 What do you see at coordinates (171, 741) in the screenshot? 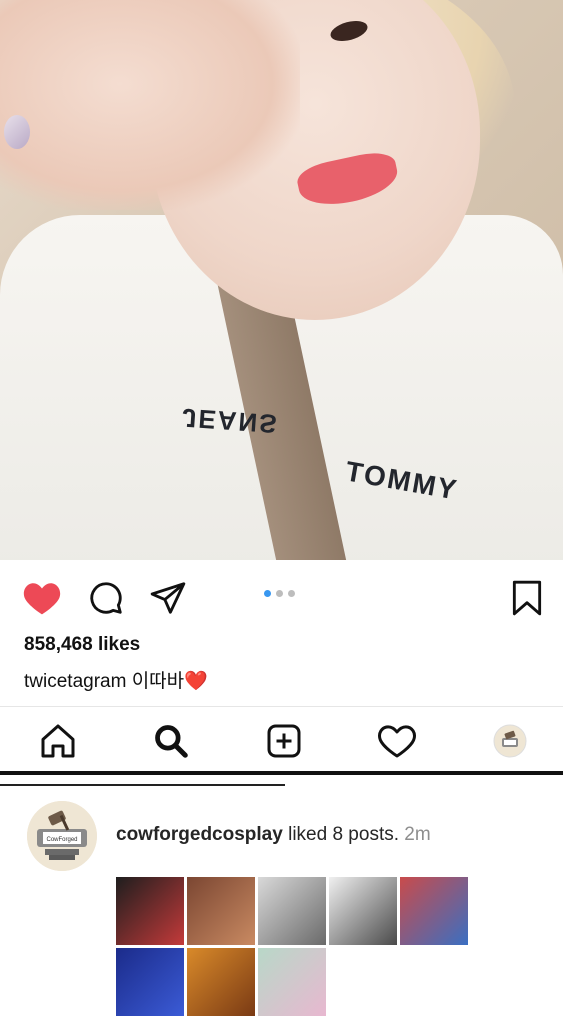
I see `search-icon` at bounding box center [171, 741].